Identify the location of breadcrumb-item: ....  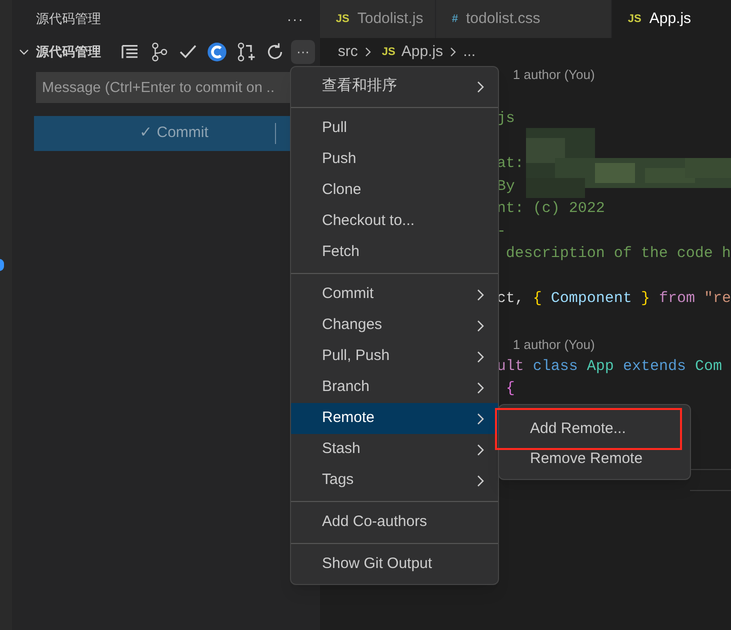
(469, 52).